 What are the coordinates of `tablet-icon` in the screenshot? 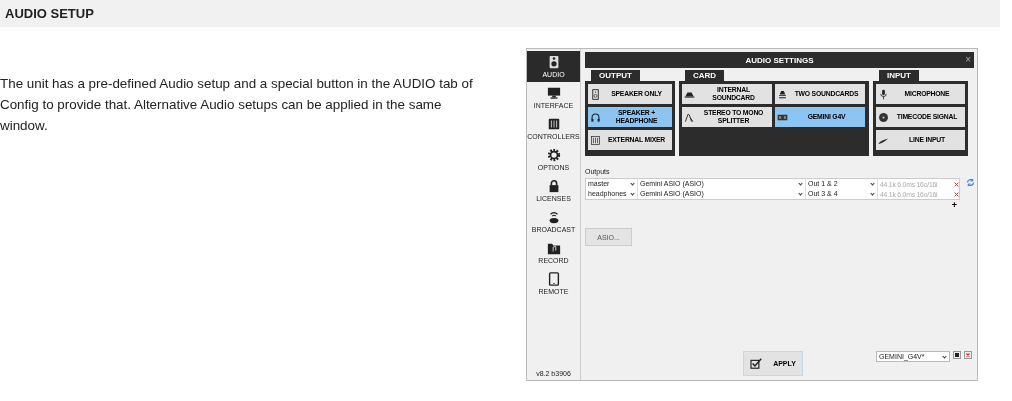 It's located at (553, 278).